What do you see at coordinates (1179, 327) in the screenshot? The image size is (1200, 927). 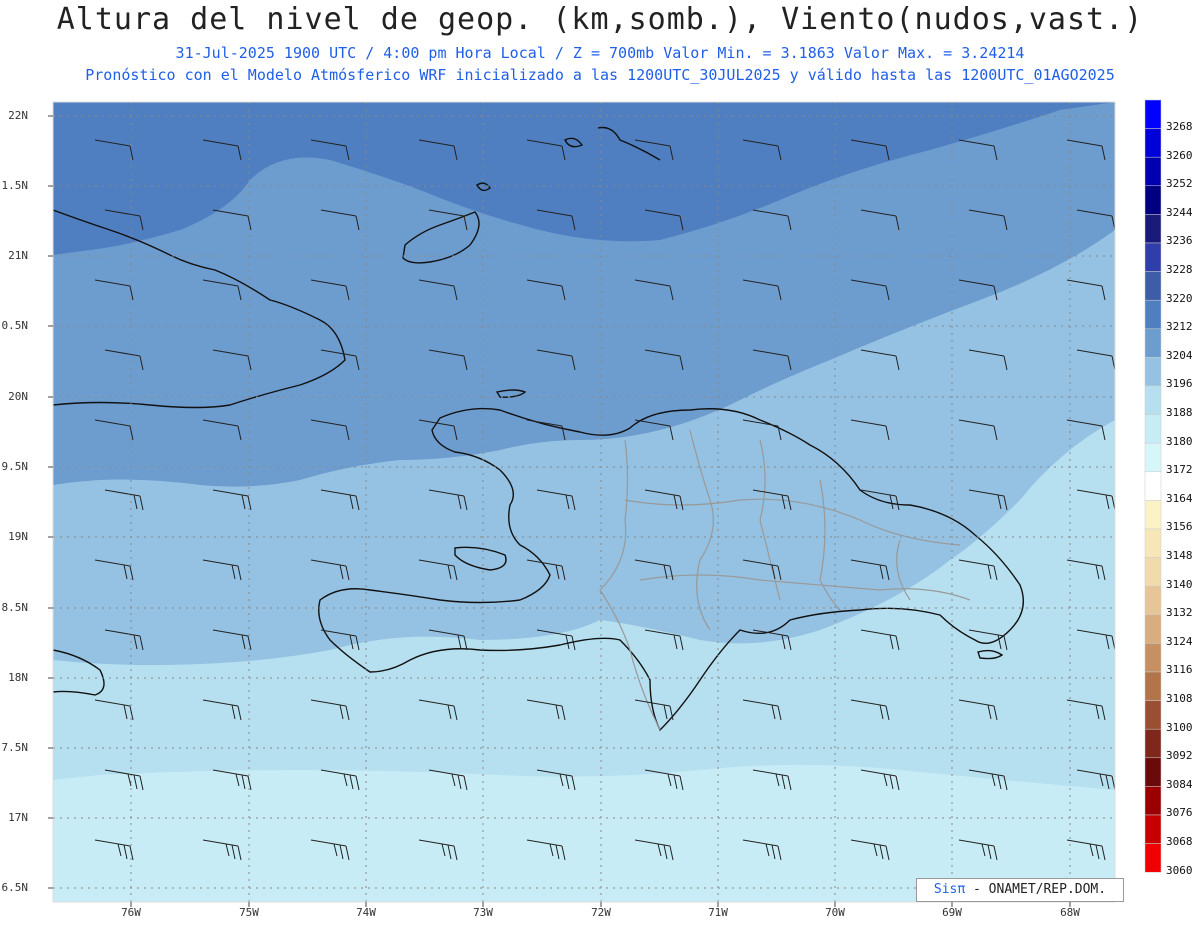 I see `colorbar-label: 3212` at bounding box center [1179, 327].